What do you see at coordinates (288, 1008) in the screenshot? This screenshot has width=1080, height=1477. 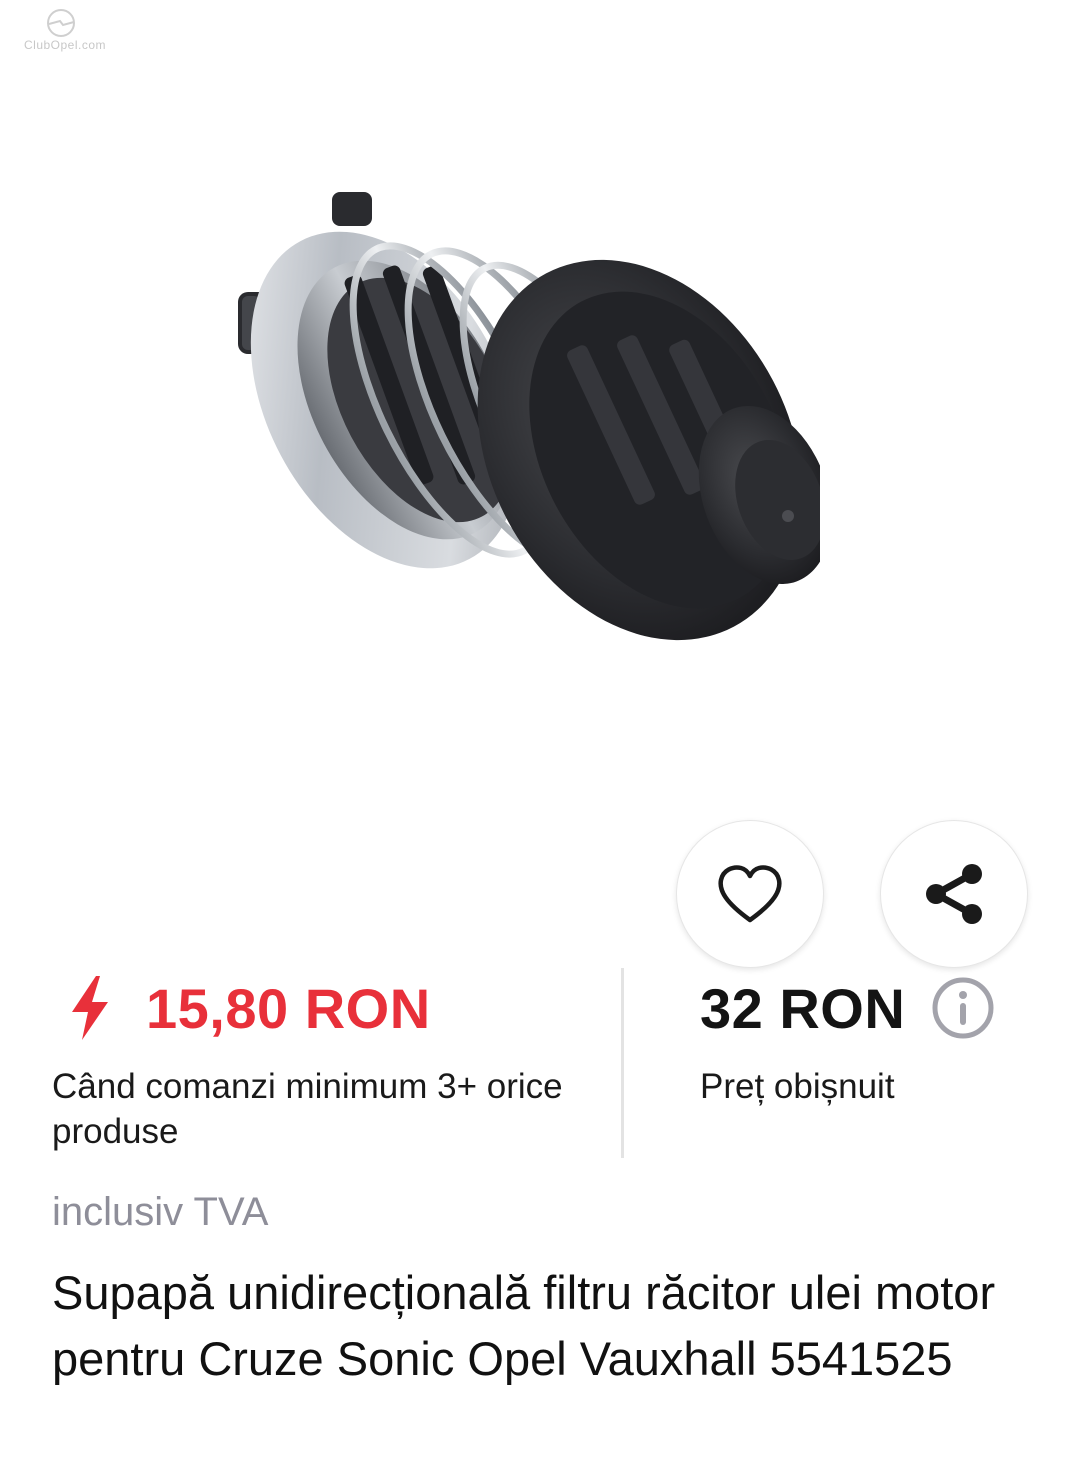 I see `promo-price: 15,80 RON` at bounding box center [288, 1008].